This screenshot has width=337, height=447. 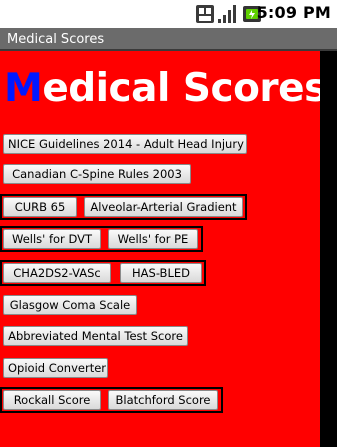 I want to click on window-title: Medical Scores, so click(x=56, y=39).